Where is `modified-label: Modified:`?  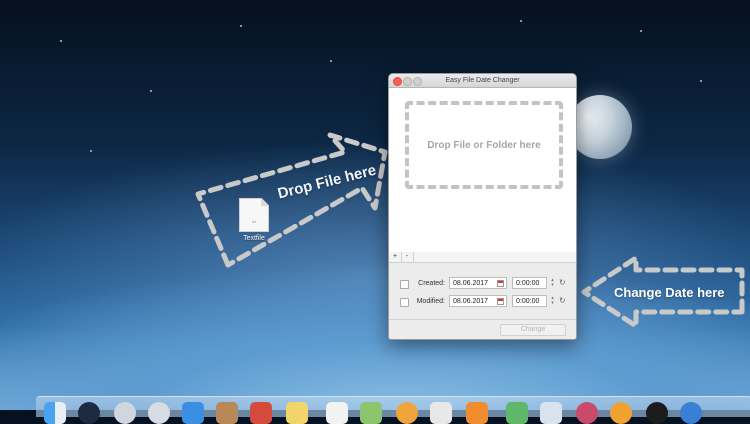 modified-label: Modified: is located at coordinates (430, 301).